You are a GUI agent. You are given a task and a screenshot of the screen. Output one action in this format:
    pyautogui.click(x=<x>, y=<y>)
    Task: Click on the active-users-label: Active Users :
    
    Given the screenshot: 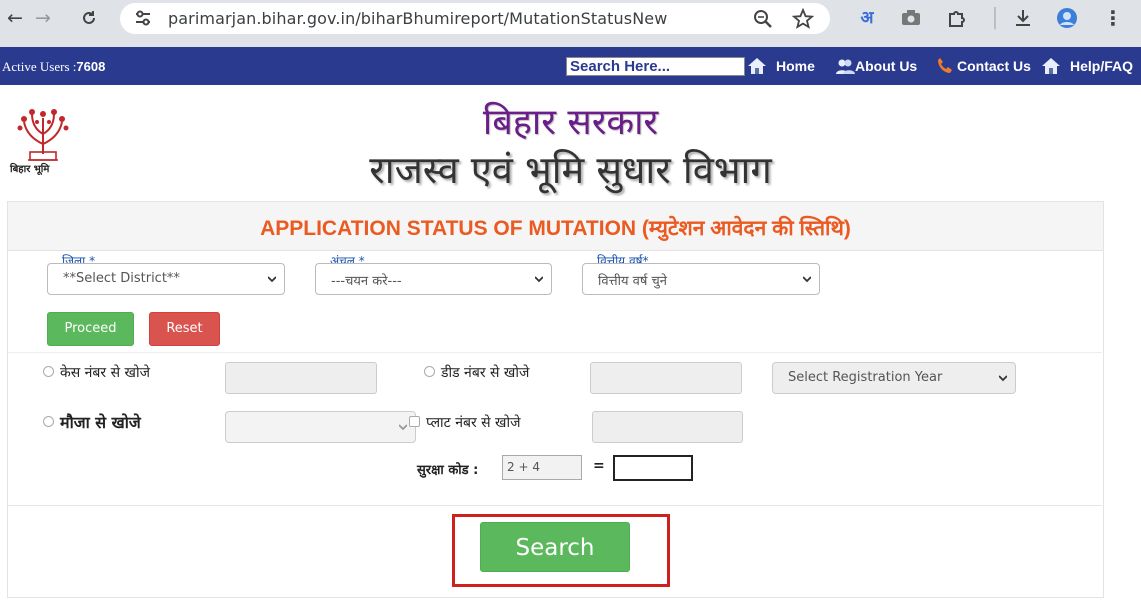 What is the action you would take?
    pyautogui.click(x=39, y=66)
    